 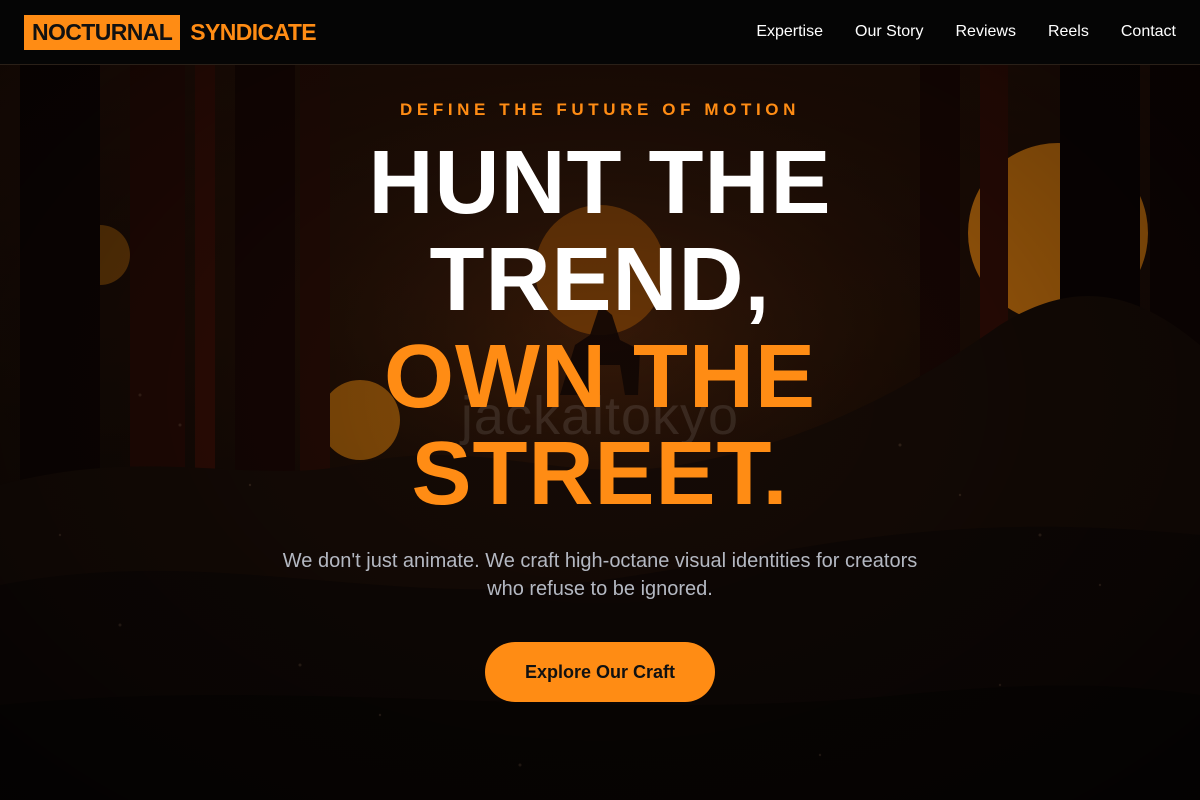 I want to click on headline-line-2: TREND,, so click(x=600, y=280).